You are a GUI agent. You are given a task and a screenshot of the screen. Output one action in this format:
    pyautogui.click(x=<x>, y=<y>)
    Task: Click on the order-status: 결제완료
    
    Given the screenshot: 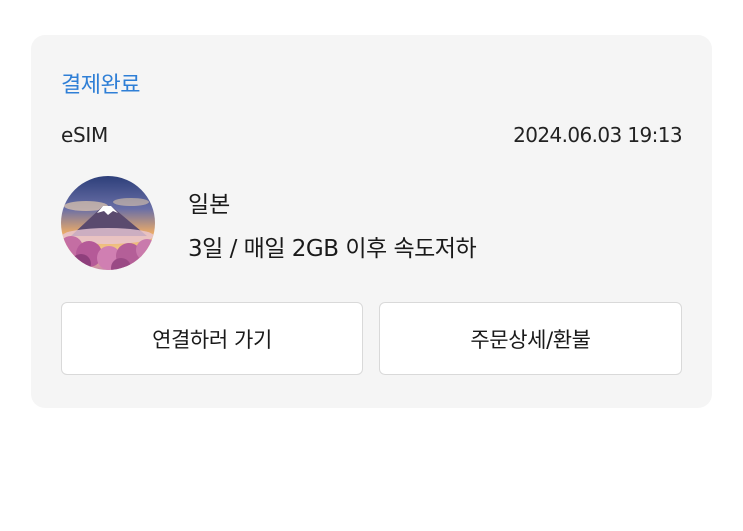 What is the action you would take?
    pyautogui.click(x=100, y=85)
    